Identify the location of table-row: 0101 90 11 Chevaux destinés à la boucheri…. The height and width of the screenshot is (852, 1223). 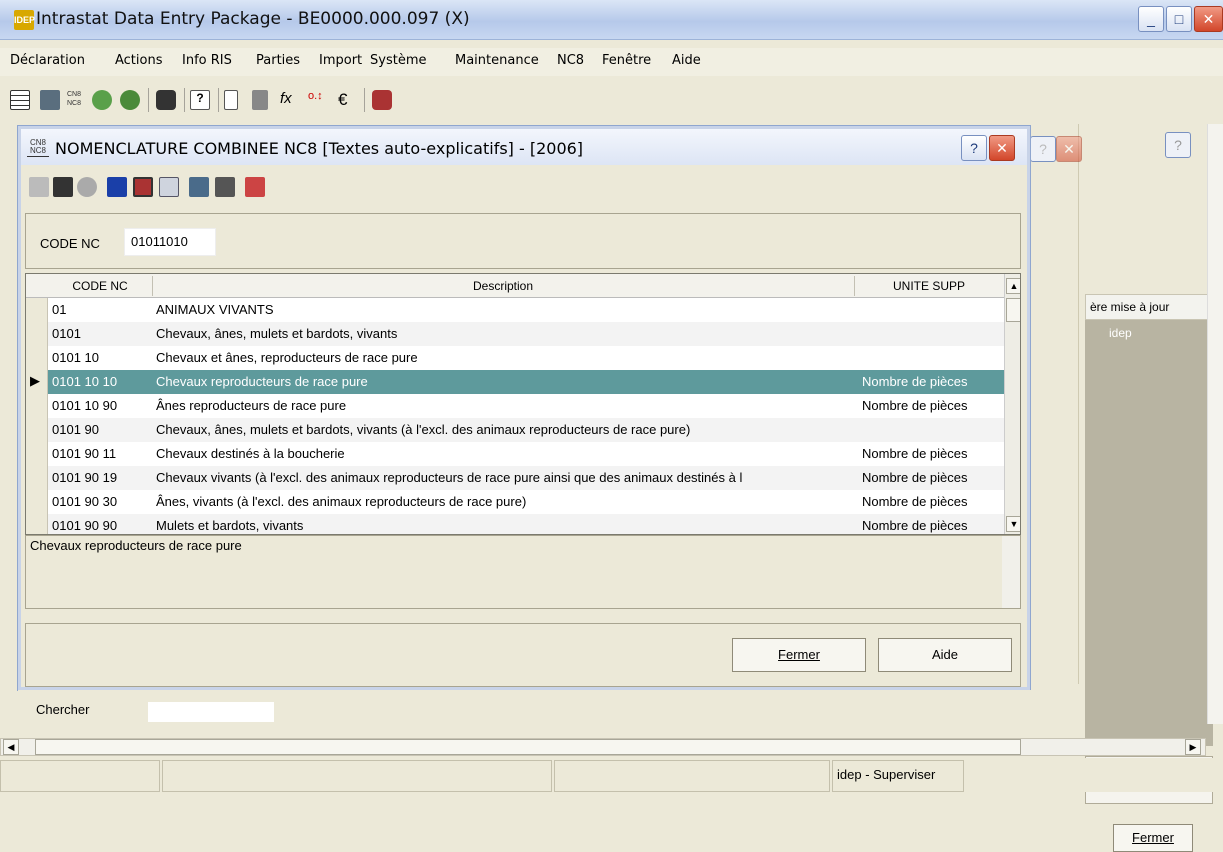
(515, 454).